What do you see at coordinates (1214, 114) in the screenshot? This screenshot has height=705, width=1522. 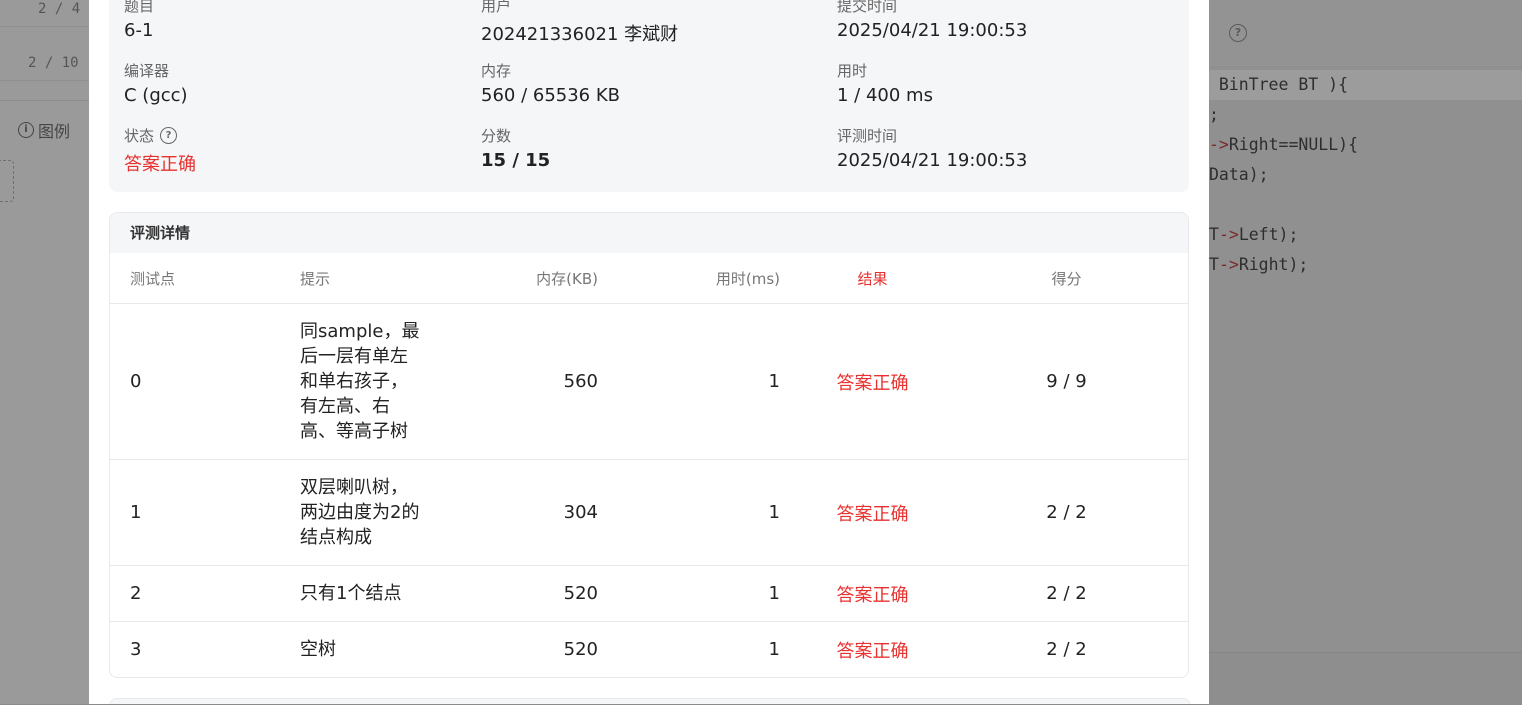 I see `code-line: ;` at bounding box center [1214, 114].